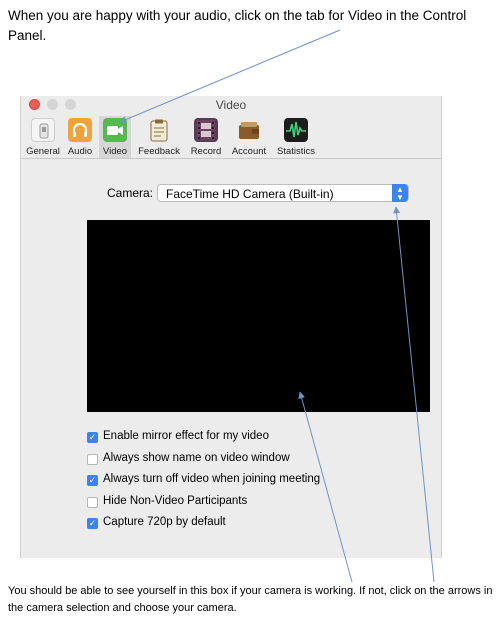 The height and width of the screenshot is (618, 500). What do you see at coordinates (196, 457) in the screenshot?
I see `option-label: Always show name on video window` at bounding box center [196, 457].